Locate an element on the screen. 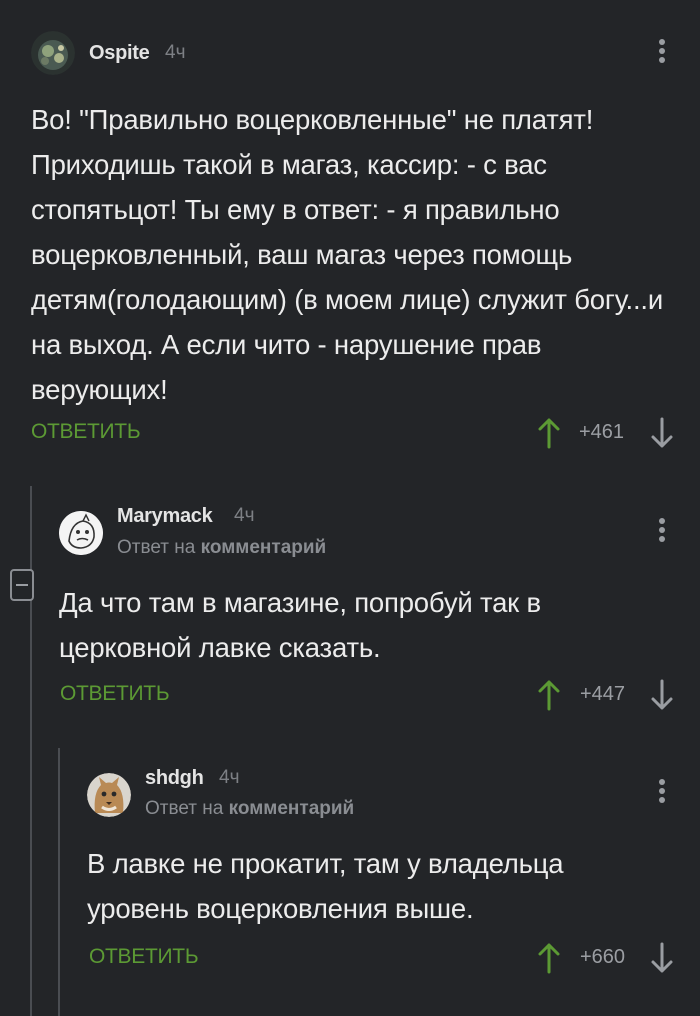 This screenshot has width=700, height=1016. comment-username: Marymack is located at coordinates (165, 516).